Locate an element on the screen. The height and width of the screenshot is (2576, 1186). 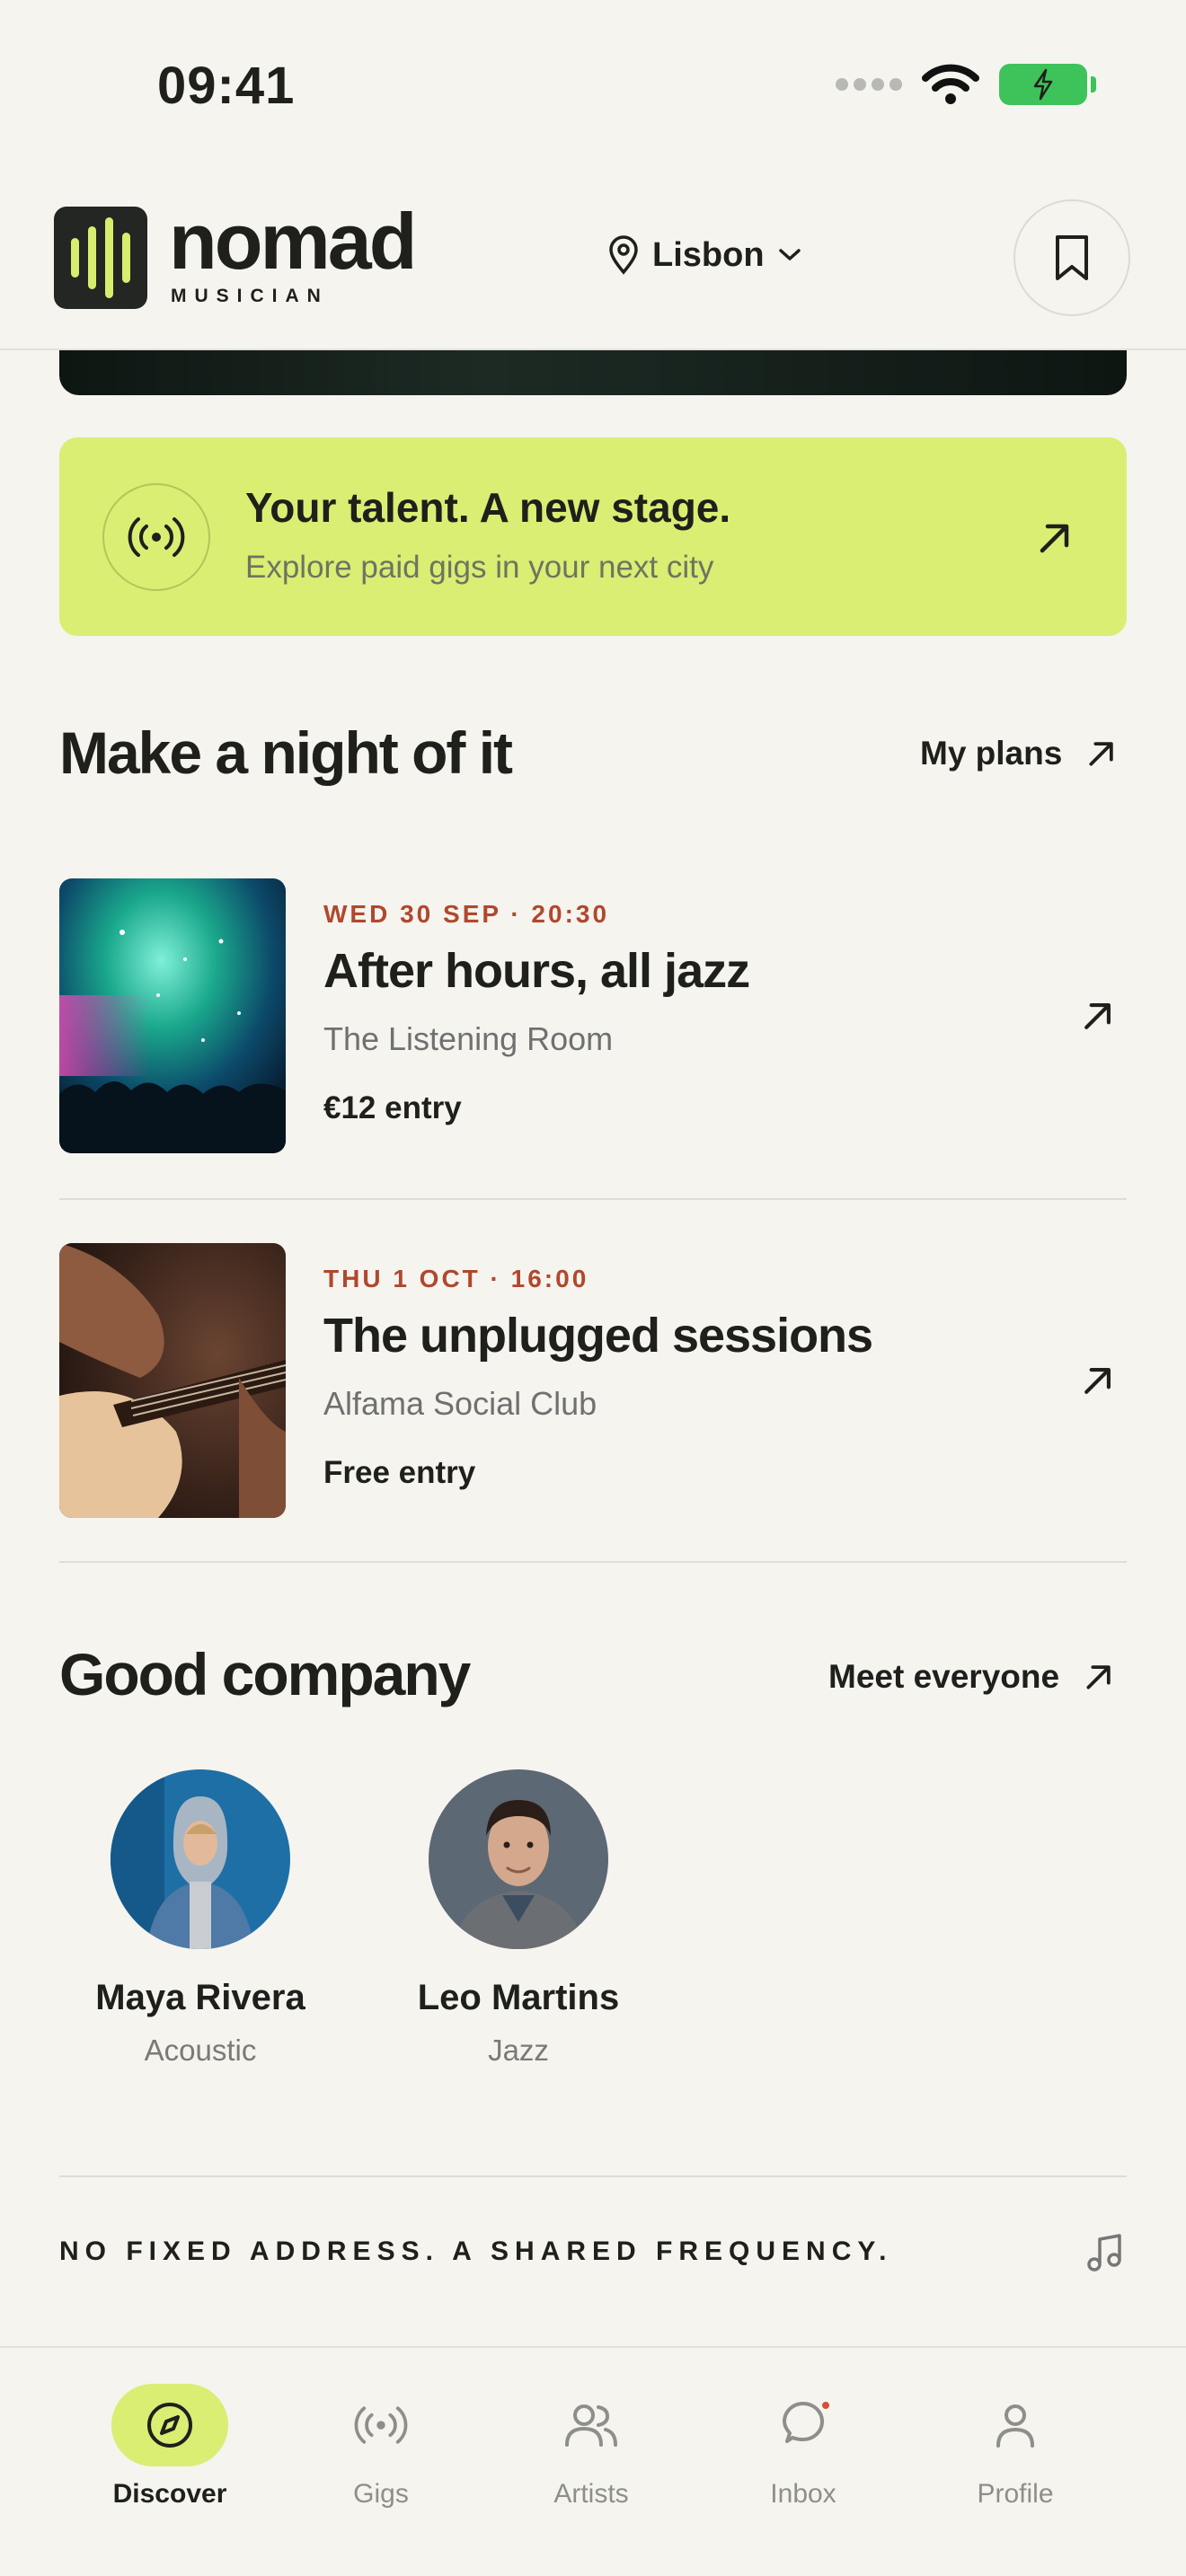
location-label: Lisbon is located at coordinates (708, 254).